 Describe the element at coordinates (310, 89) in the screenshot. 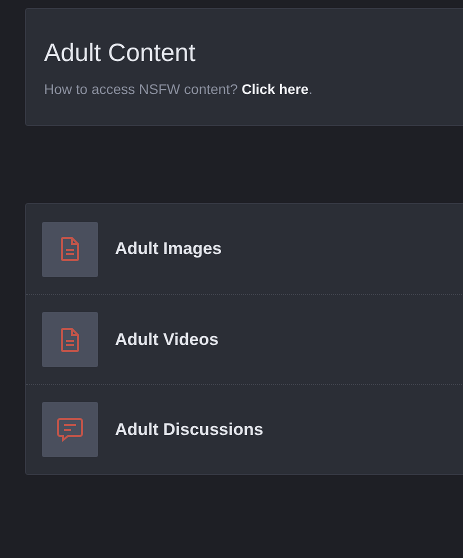

I see `period-text: .` at that location.